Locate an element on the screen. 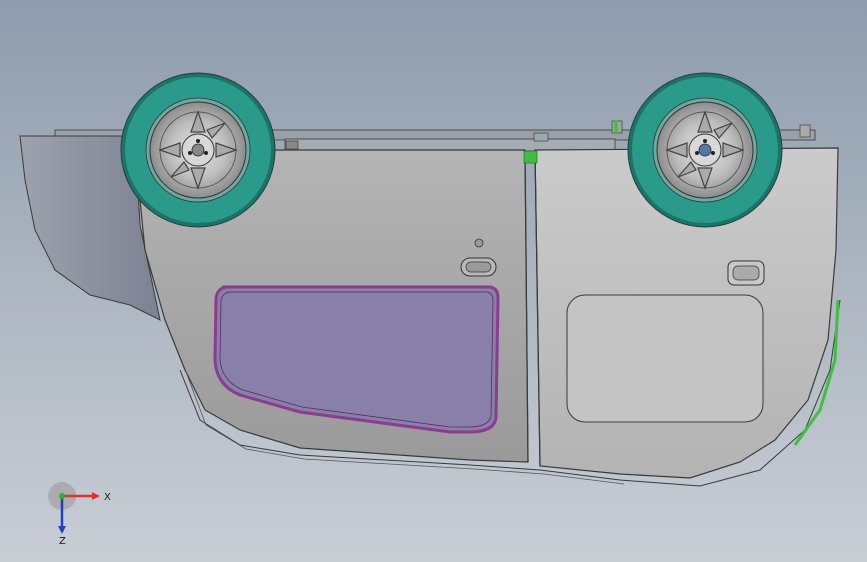 The height and width of the screenshot is (562, 867). x-axis-arrowhead is located at coordinates (96, 496).